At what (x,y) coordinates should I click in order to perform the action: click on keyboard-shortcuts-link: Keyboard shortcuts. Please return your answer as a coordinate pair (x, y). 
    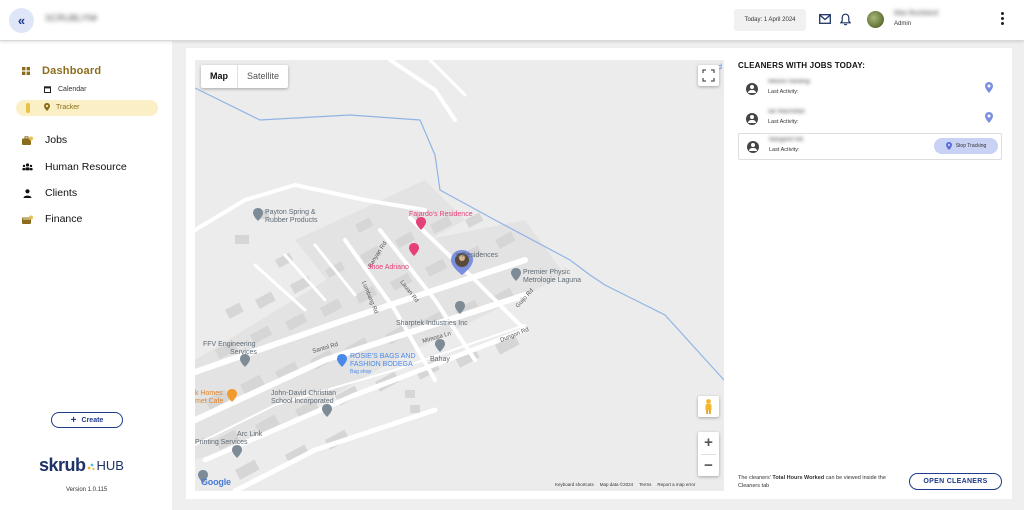
    Looking at the image, I should click on (574, 484).